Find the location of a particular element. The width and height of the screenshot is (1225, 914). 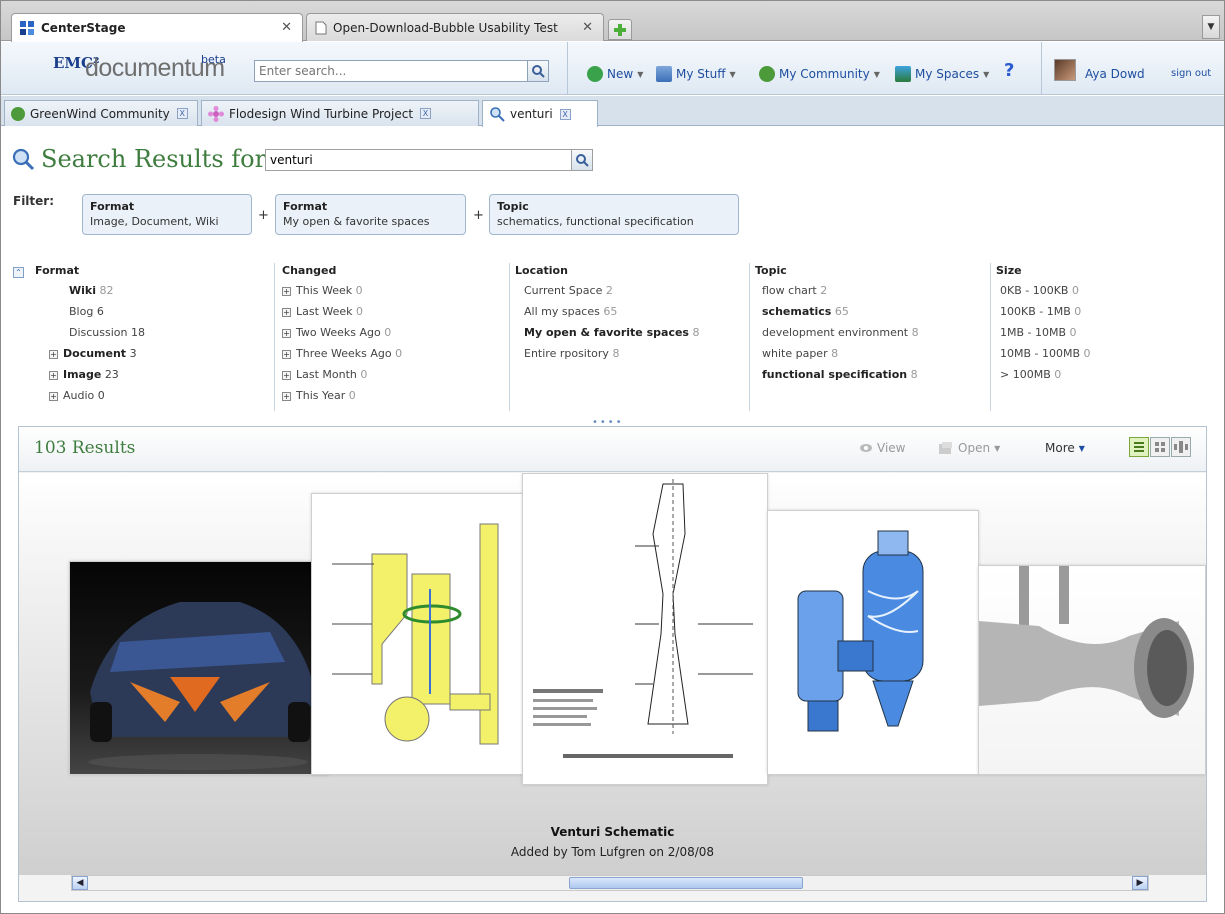

facet-item-blog: Blog 6 is located at coordinates (150, 311).